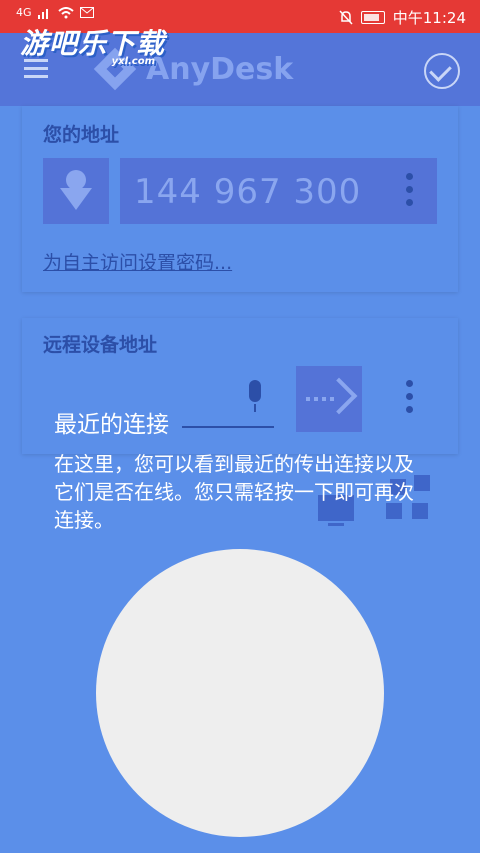 The image size is (480, 853). Describe the element at coordinates (372, 17) in the screenshot. I see `battery-icon` at that location.